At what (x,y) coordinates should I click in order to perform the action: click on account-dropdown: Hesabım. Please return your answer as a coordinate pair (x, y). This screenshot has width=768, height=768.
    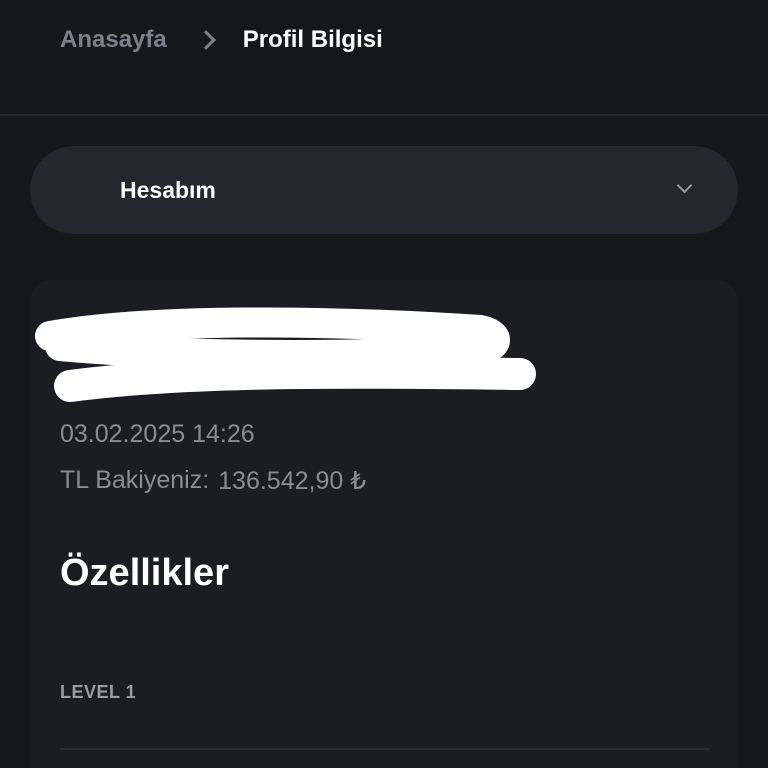
    Looking at the image, I should click on (384, 190).